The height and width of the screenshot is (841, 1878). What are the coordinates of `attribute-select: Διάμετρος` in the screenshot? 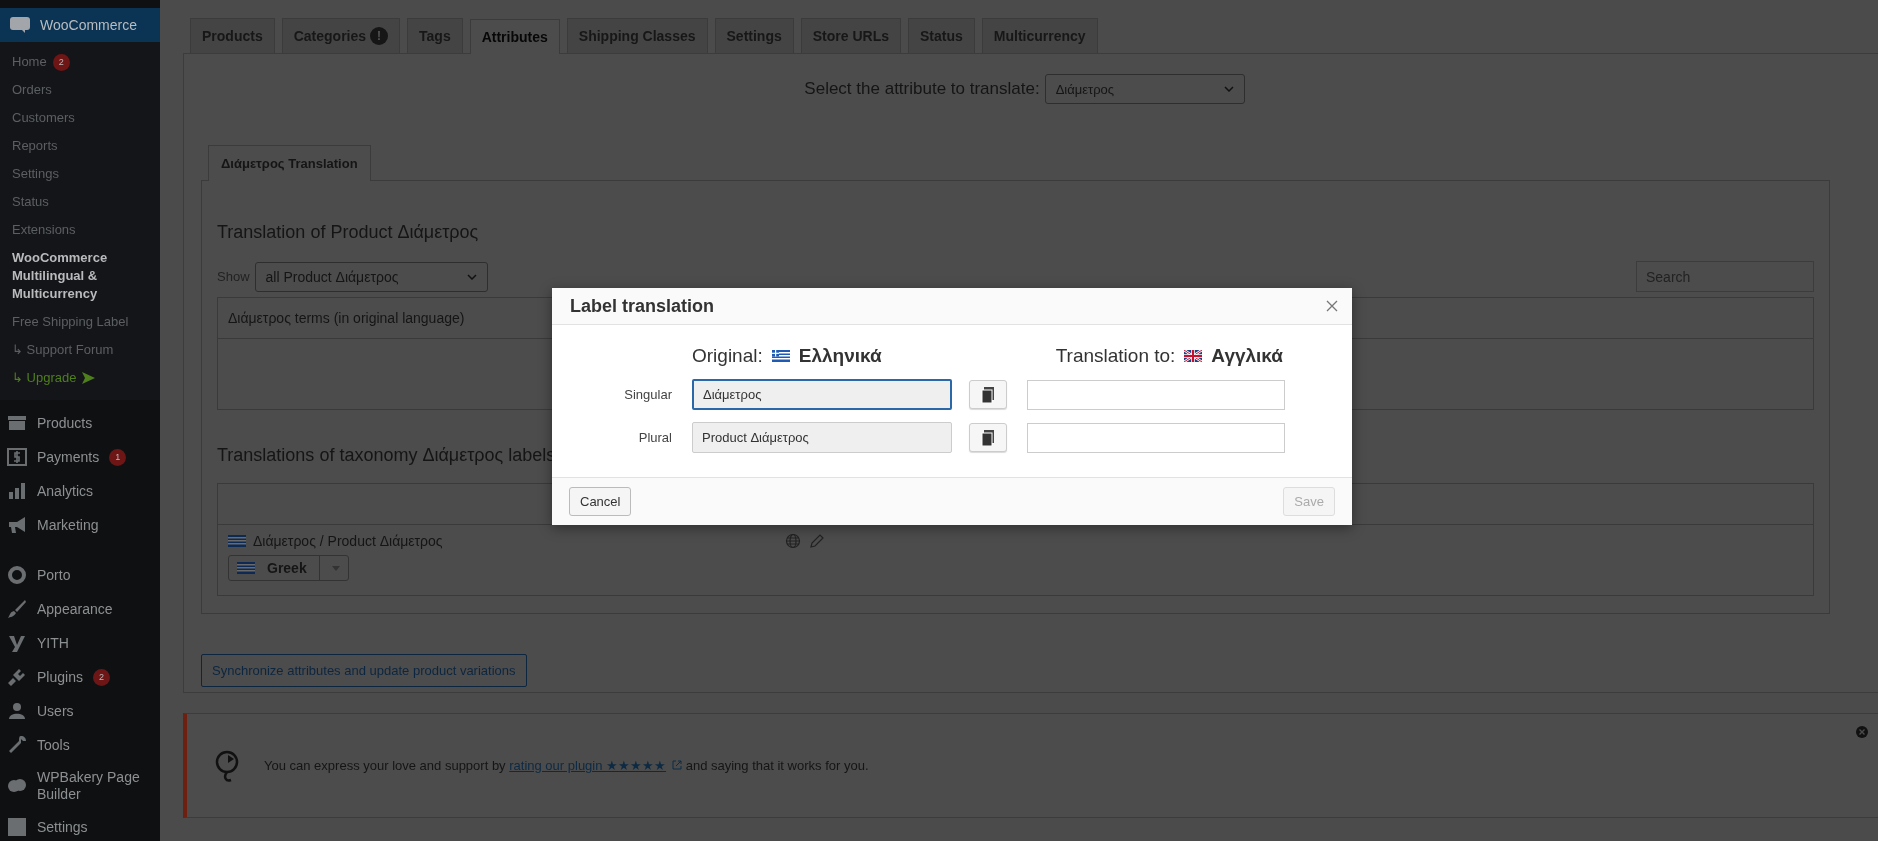 It's located at (1144, 89).